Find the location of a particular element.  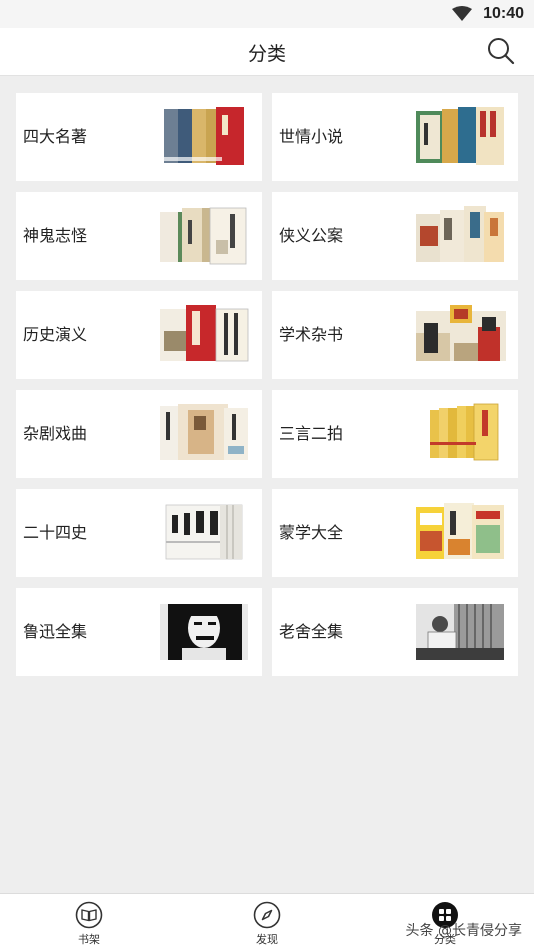

app-header: 分类 is located at coordinates (267, 52).